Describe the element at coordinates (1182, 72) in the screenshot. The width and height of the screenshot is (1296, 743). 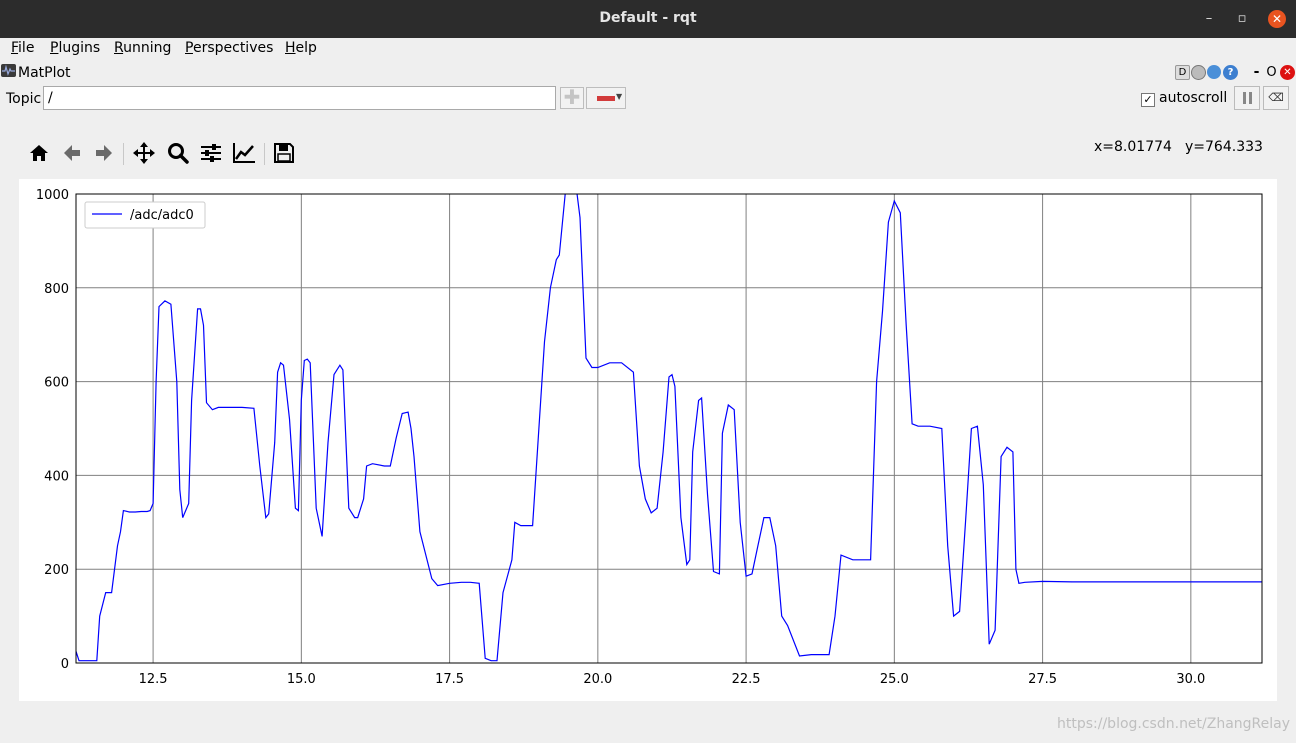
I see `dock-button: D` at that location.